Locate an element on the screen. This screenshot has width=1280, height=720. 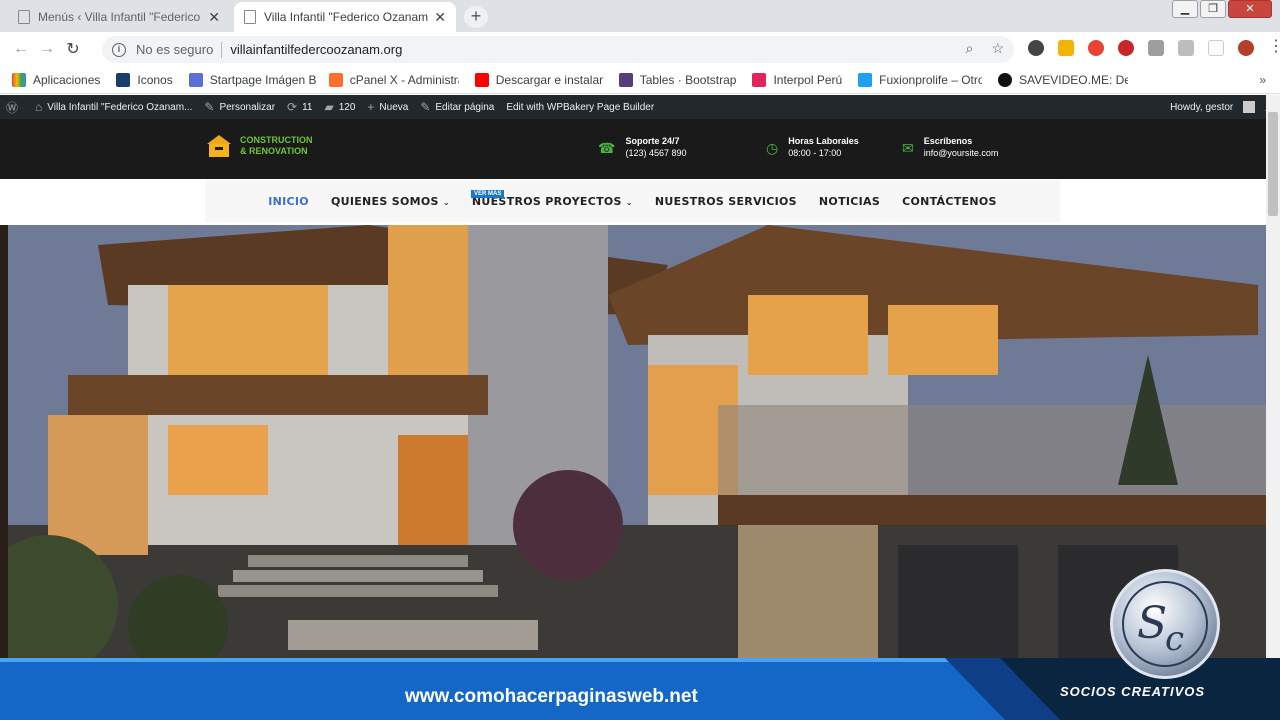
star-icon: ☆ is located at coordinates (997, 48).